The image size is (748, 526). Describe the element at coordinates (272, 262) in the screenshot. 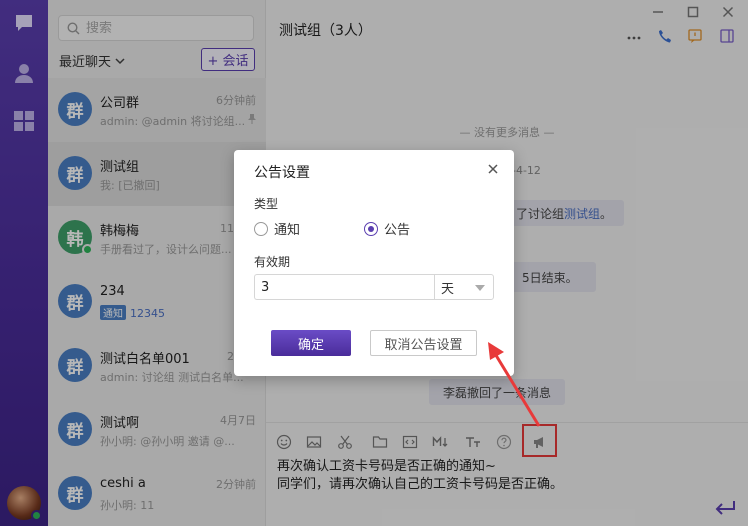

I see `validity-label: 有效期` at that location.